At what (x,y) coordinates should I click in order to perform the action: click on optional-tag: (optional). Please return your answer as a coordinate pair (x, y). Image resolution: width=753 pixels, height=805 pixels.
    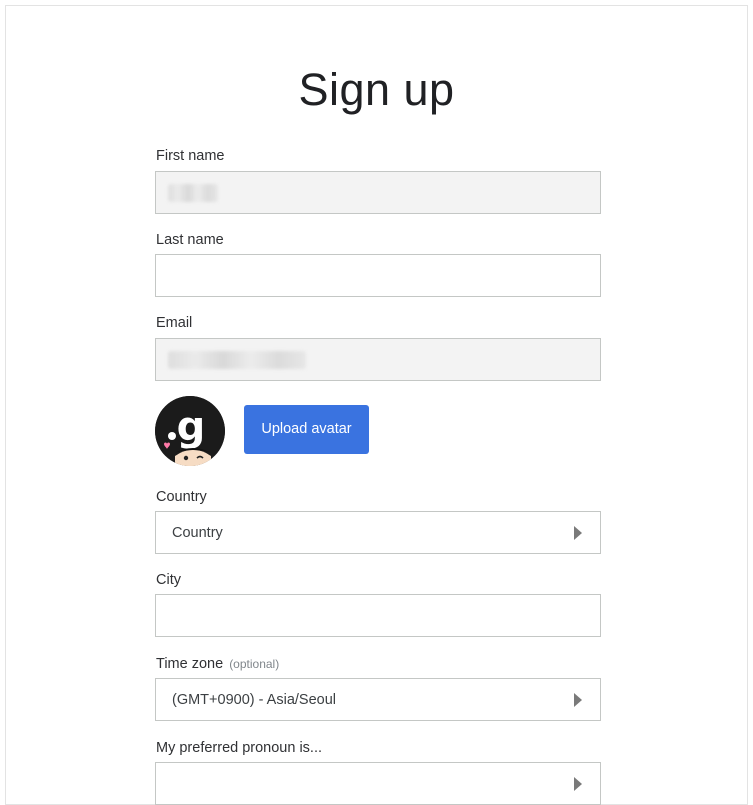
    Looking at the image, I should click on (254, 664).